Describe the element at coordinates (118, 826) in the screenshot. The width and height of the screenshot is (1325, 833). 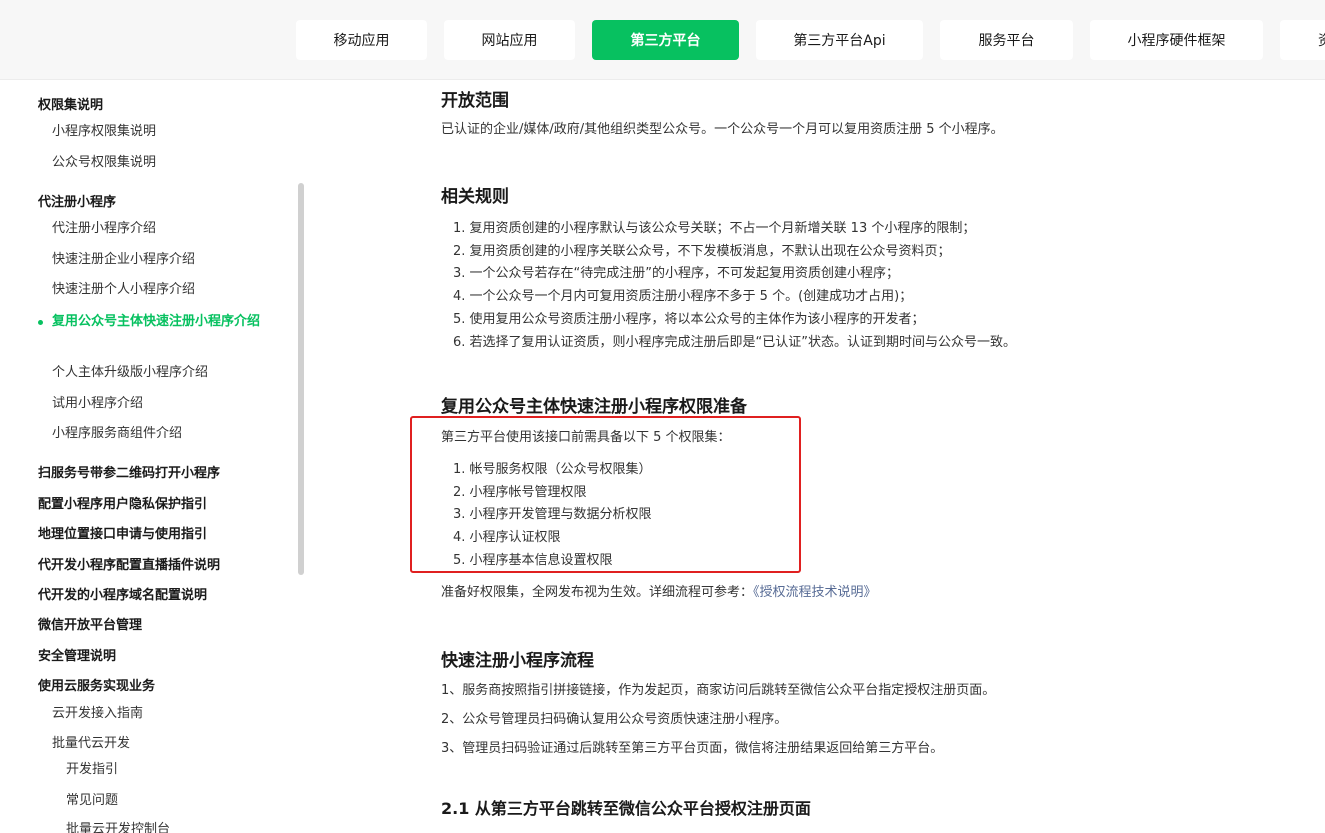
I see `sidebar-item-batch-console: 批量云开发控制台` at that location.